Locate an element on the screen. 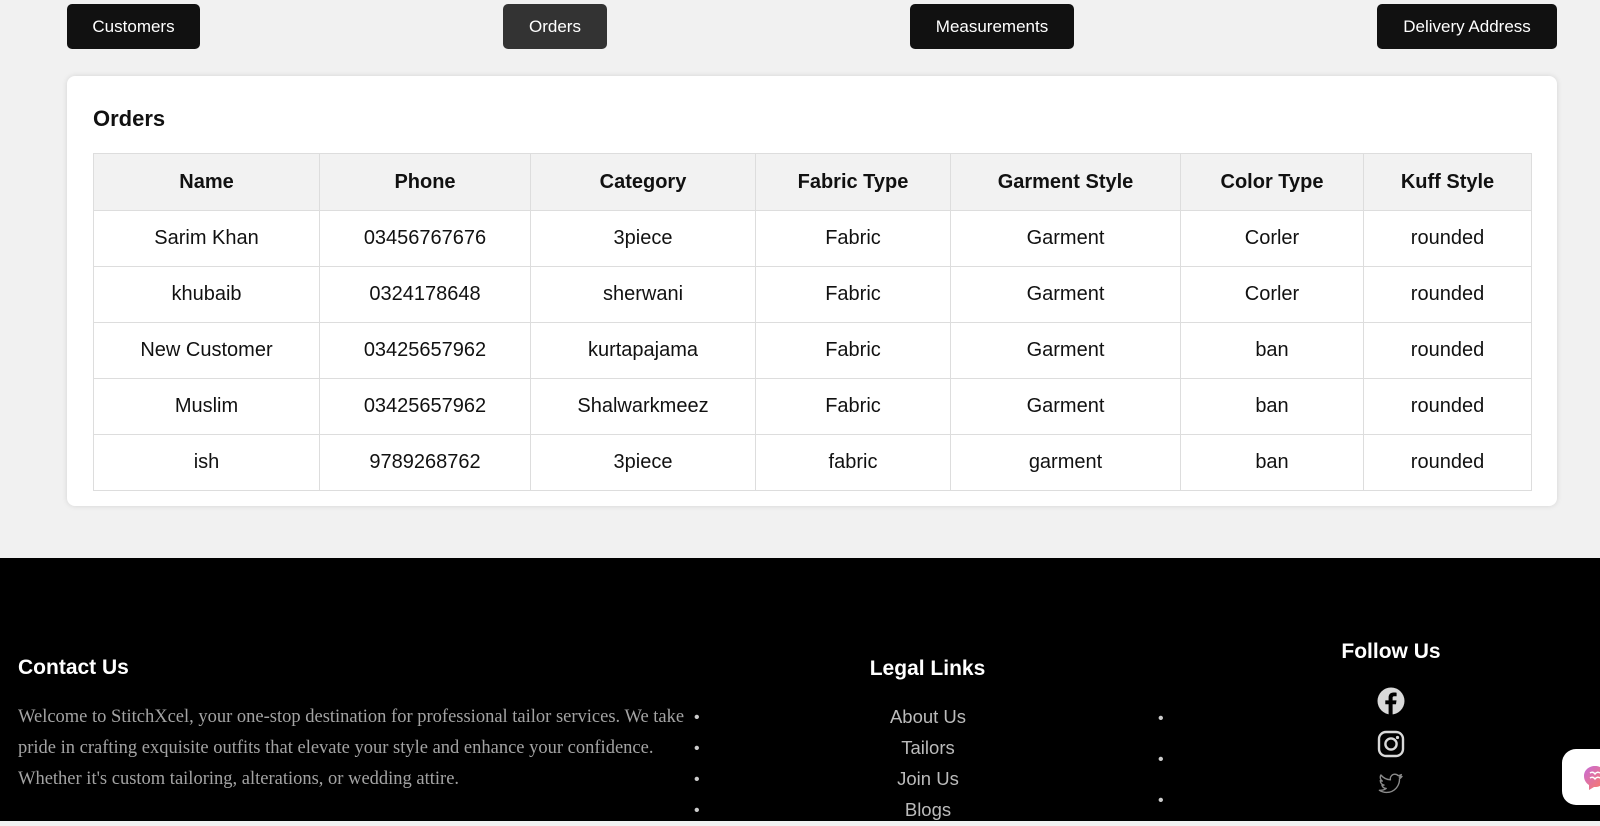 The image size is (1600, 826). twitter-icon is located at coordinates (1391, 784).